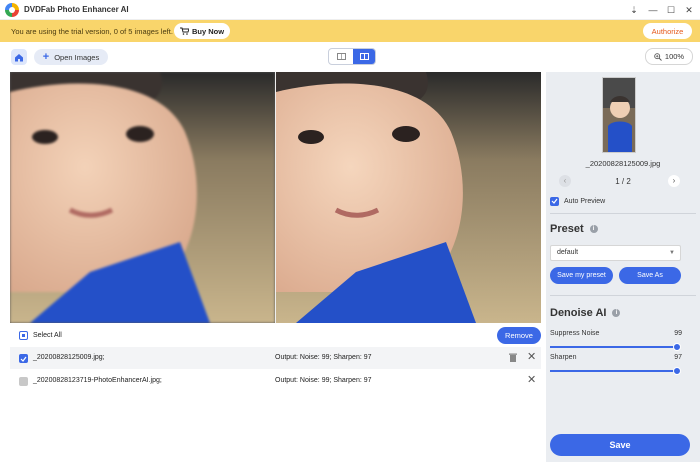 Image resolution: width=700 pixels, height=462 pixels. What do you see at coordinates (653, 10) in the screenshot?
I see `minimize-button: —` at bounding box center [653, 10].